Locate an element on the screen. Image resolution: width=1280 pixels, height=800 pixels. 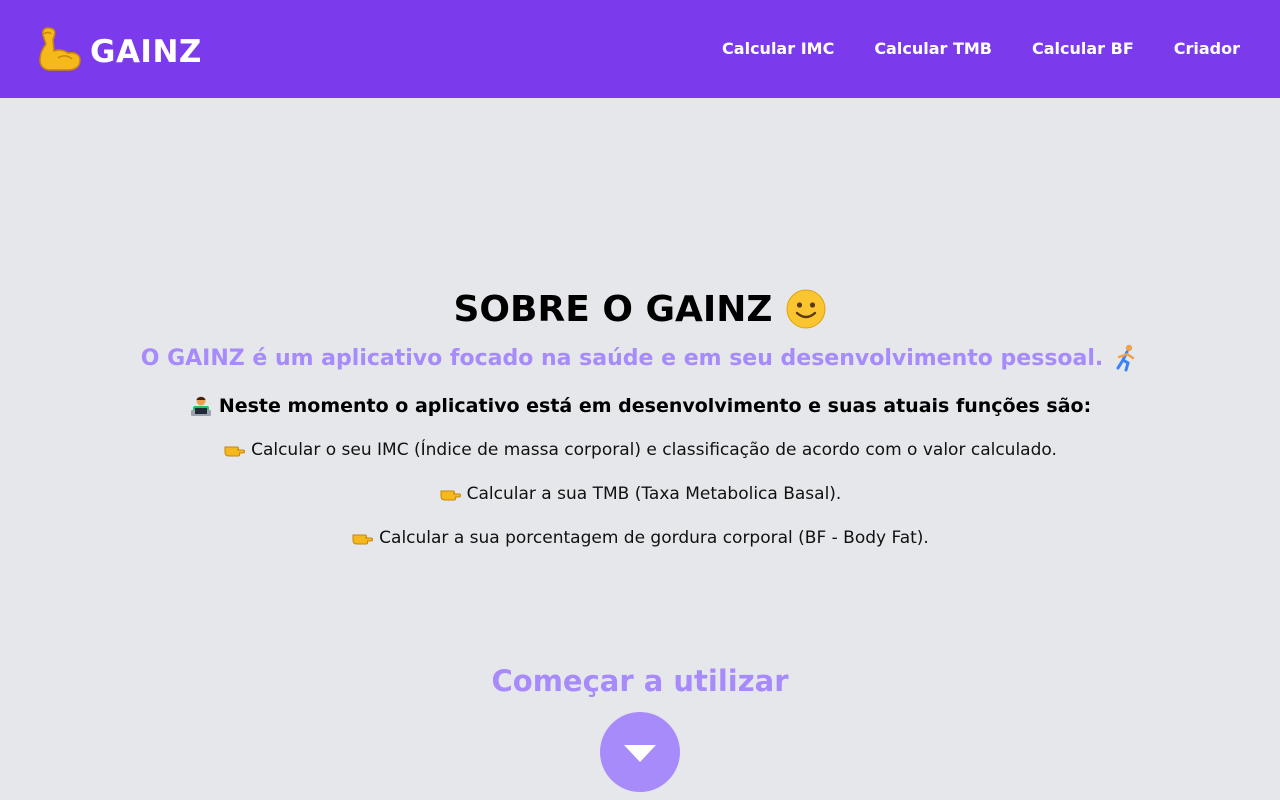
brand-logo-link: GAINZ is located at coordinates (118, 49).